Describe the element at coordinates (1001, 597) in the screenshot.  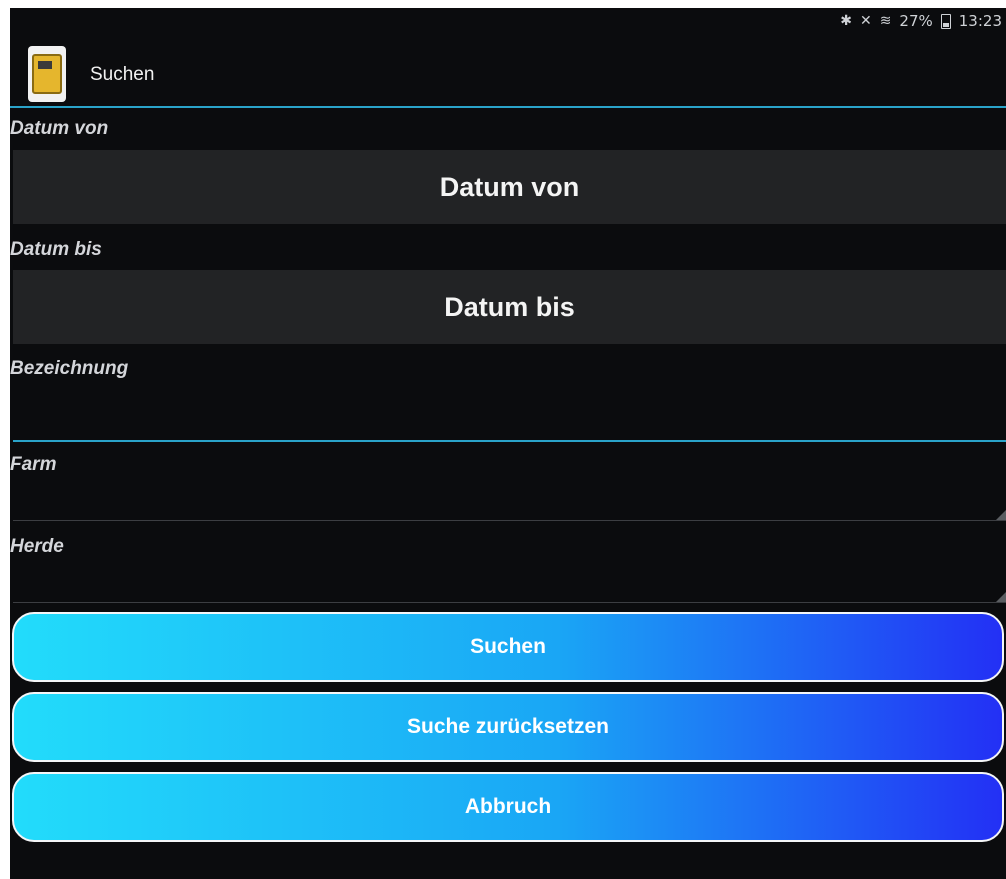
I see `herde-resize-icon` at that location.